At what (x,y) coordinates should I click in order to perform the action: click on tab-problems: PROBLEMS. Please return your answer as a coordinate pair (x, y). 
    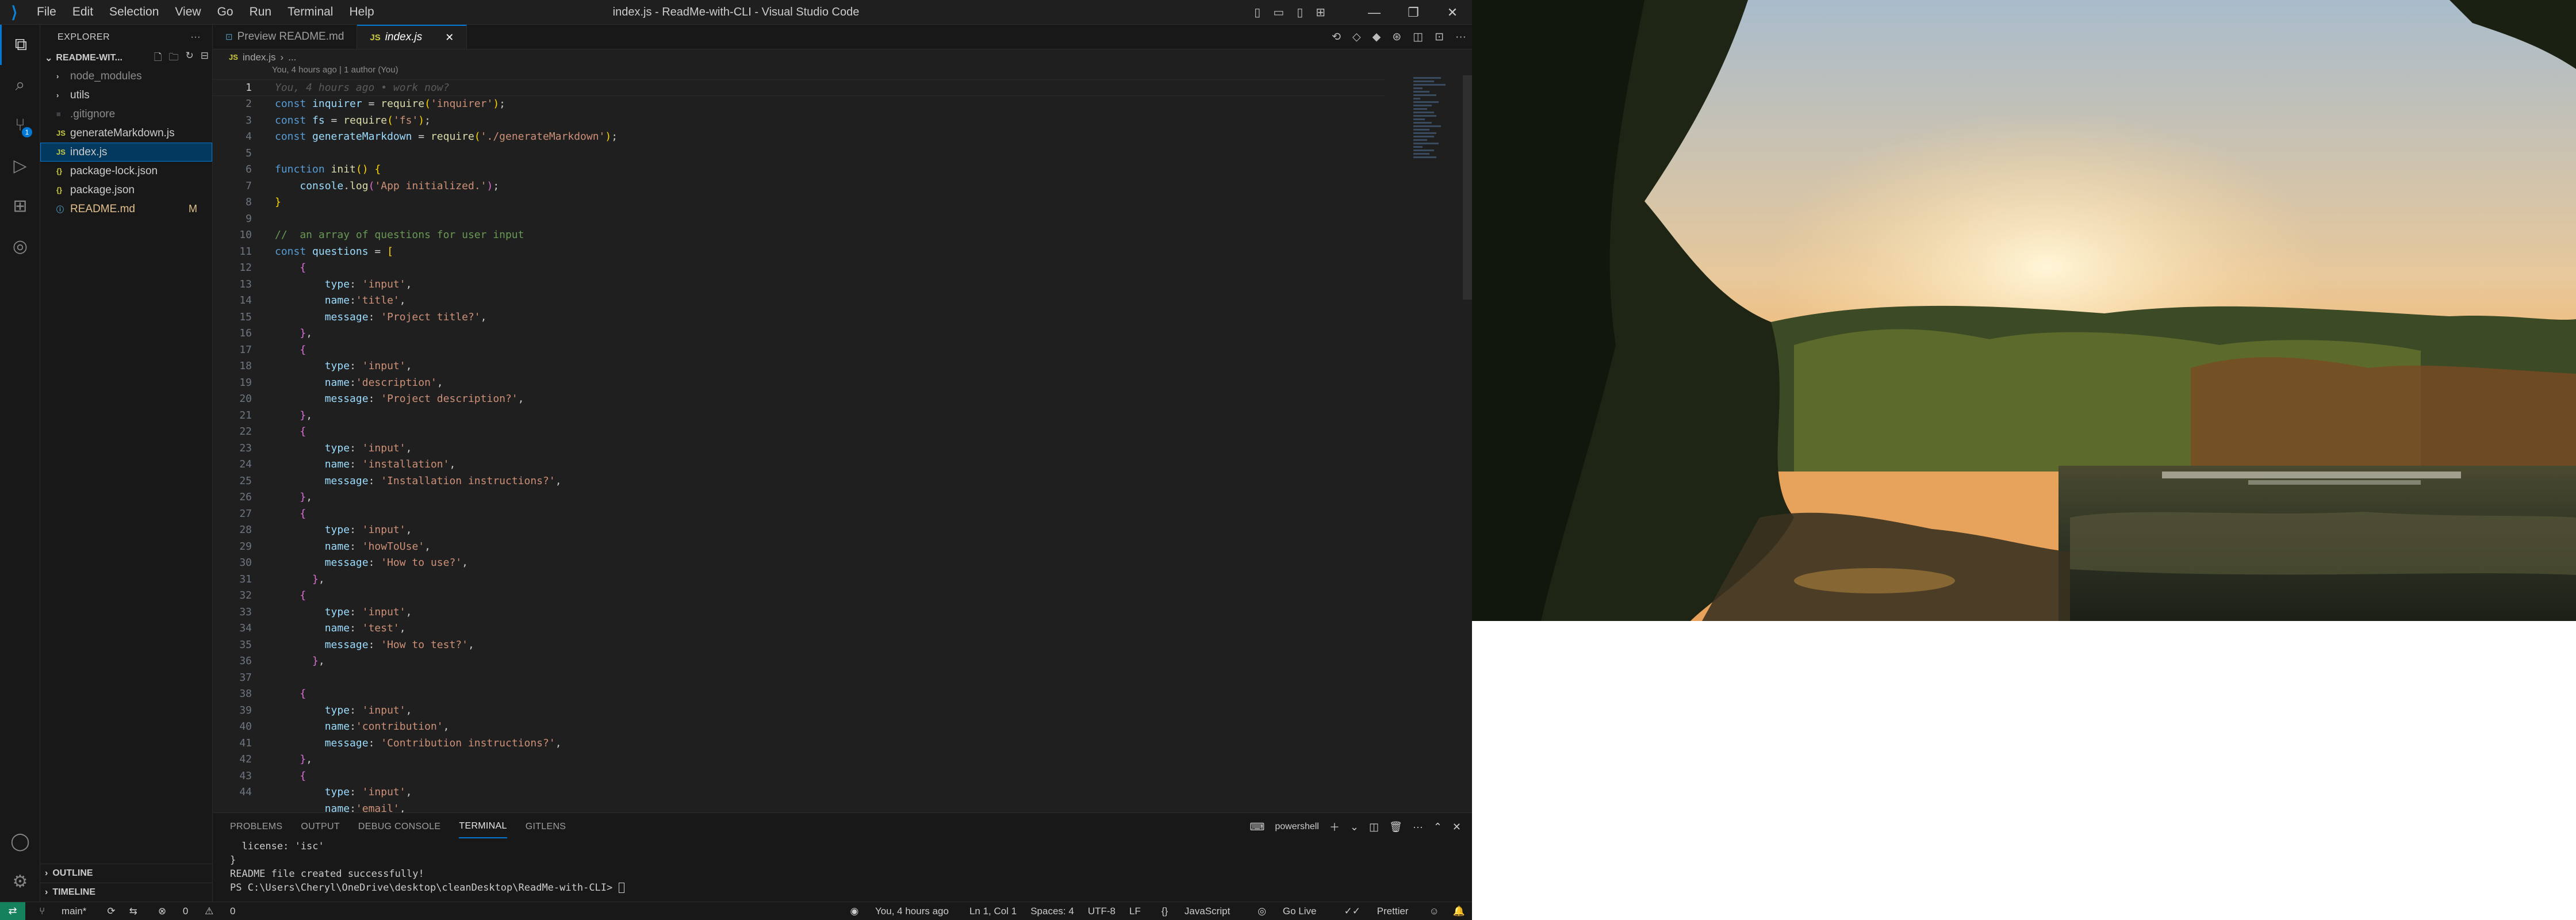
    Looking at the image, I should click on (256, 827).